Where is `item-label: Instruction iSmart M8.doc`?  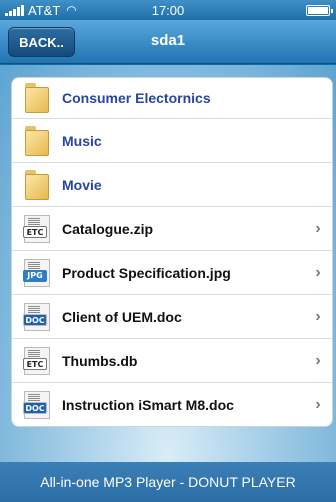
item-label: Instruction iSmart M8.doc is located at coordinates (148, 404).